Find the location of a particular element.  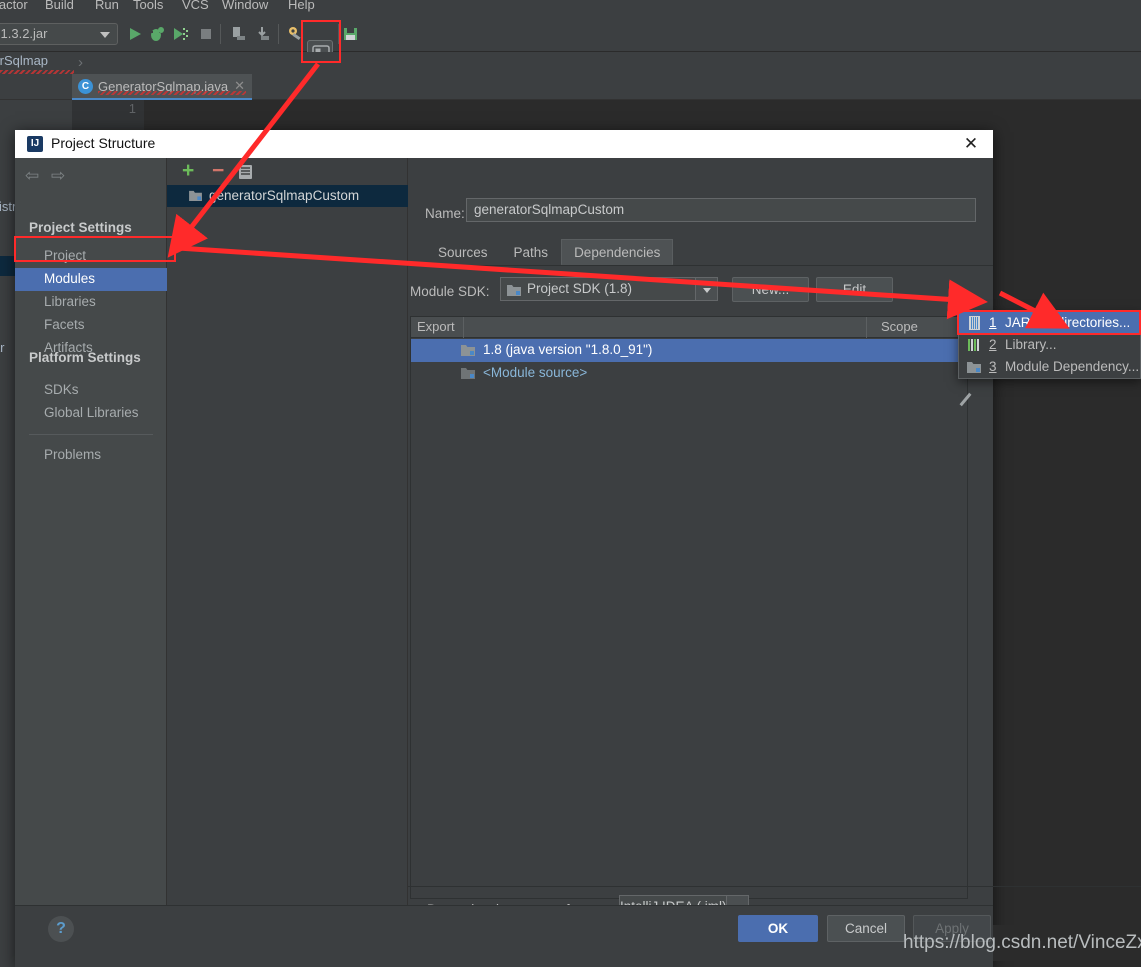

menu-refactor: efactor is located at coordinates (14, 6).